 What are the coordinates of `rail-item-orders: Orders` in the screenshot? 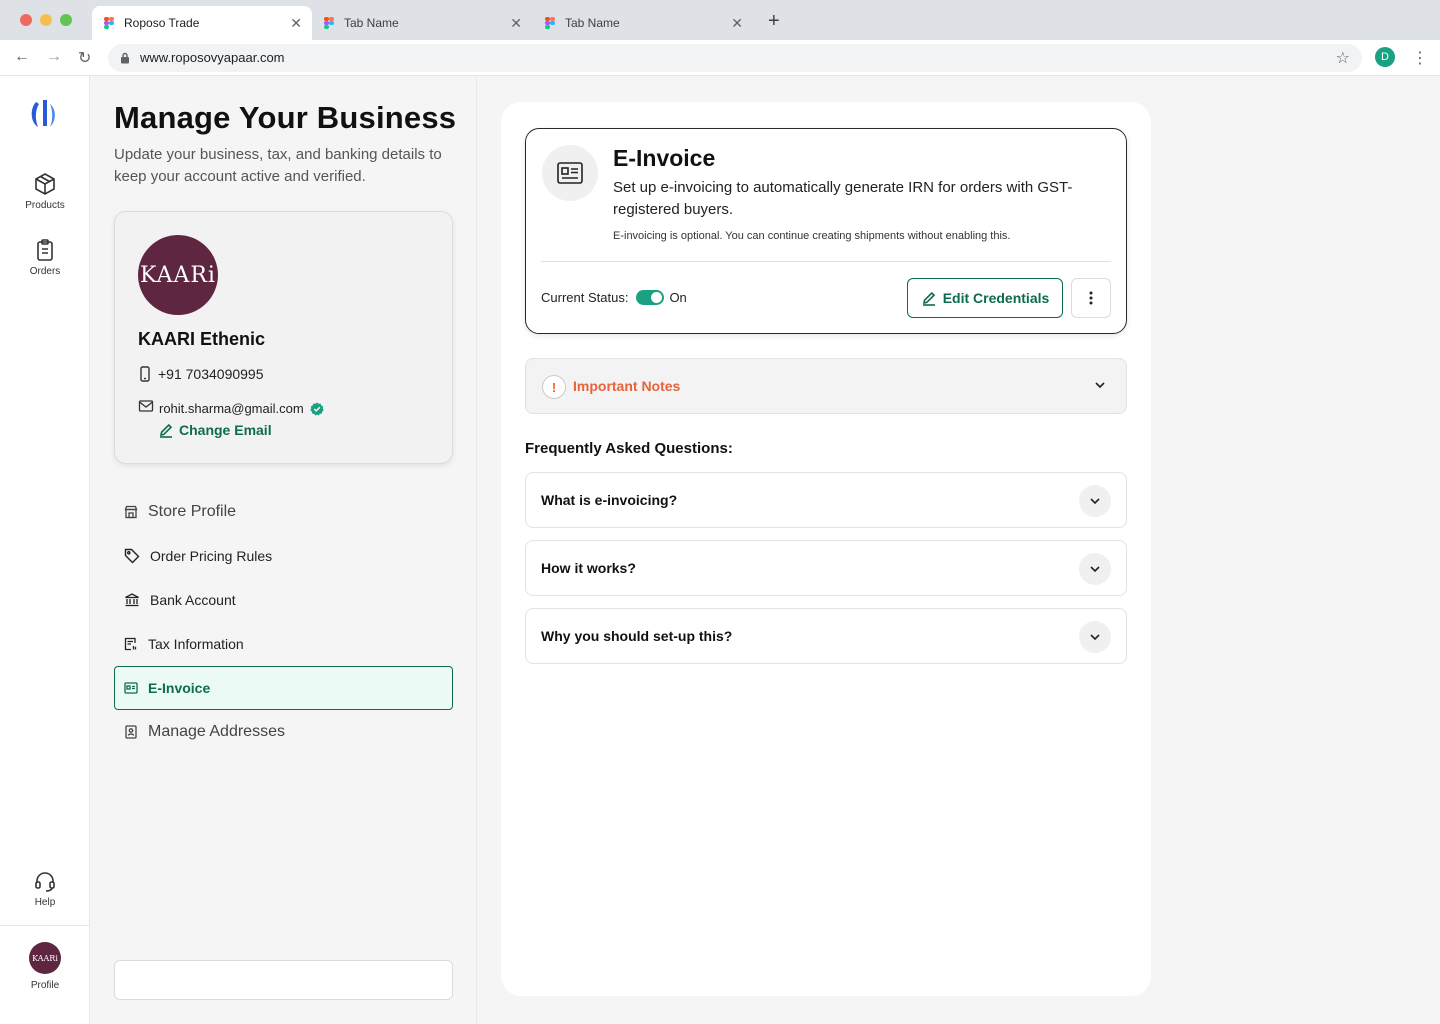 It's located at (45, 257).